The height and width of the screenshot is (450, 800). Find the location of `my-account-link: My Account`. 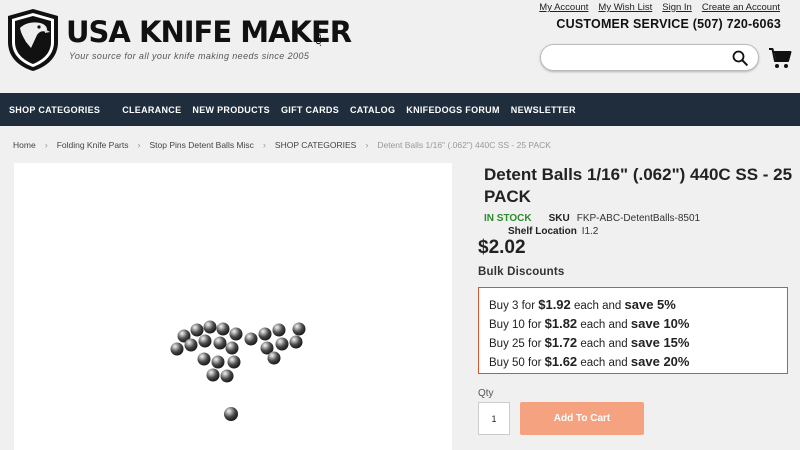

my-account-link: My Account is located at coordinates (563, 7).